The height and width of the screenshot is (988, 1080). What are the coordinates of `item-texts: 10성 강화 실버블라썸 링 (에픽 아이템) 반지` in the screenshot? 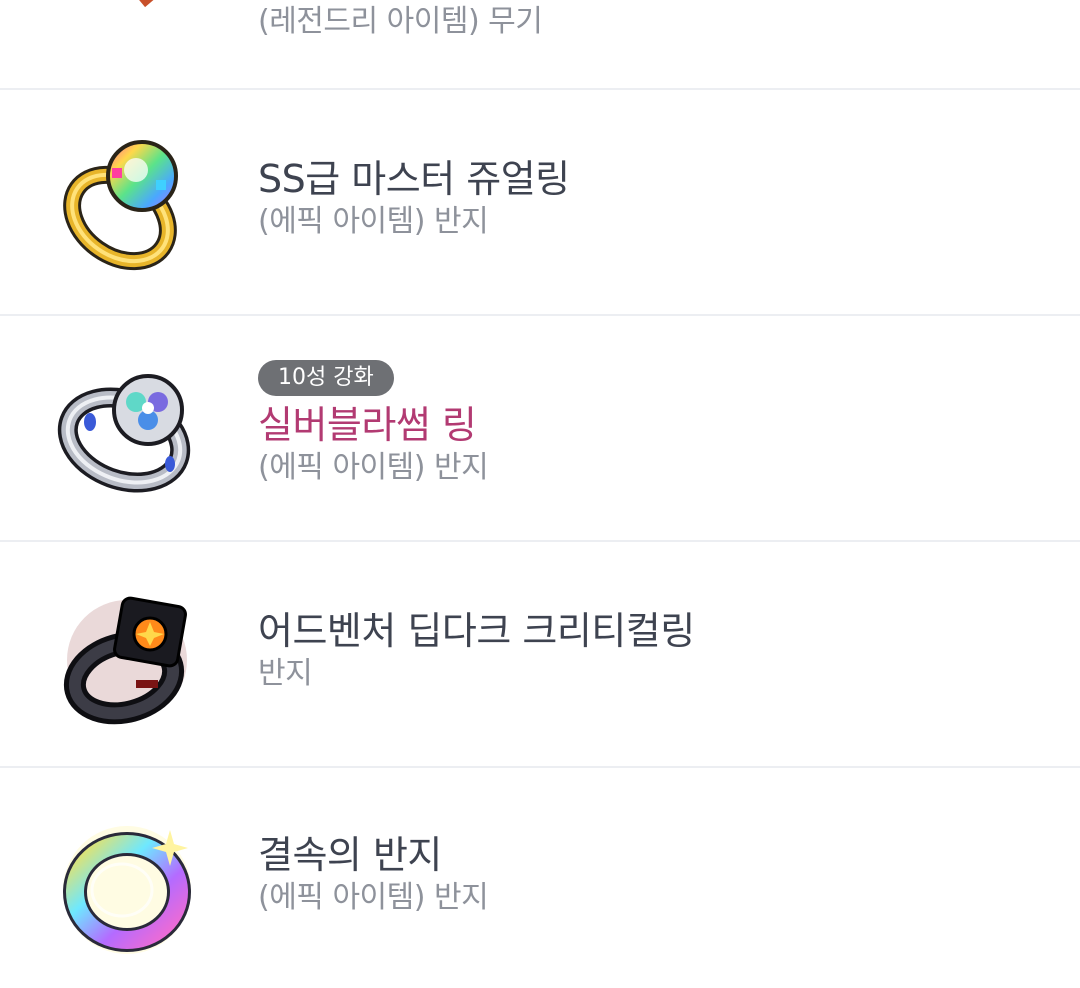 It's located at (373, 424).